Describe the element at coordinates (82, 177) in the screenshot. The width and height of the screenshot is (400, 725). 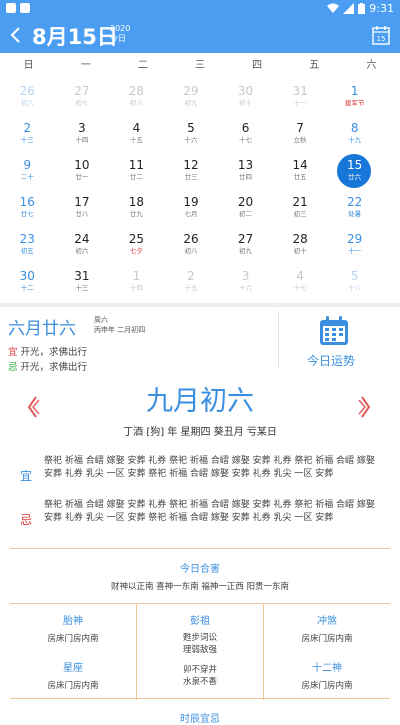
I see `lunar-day-label: 廿一` at that location.